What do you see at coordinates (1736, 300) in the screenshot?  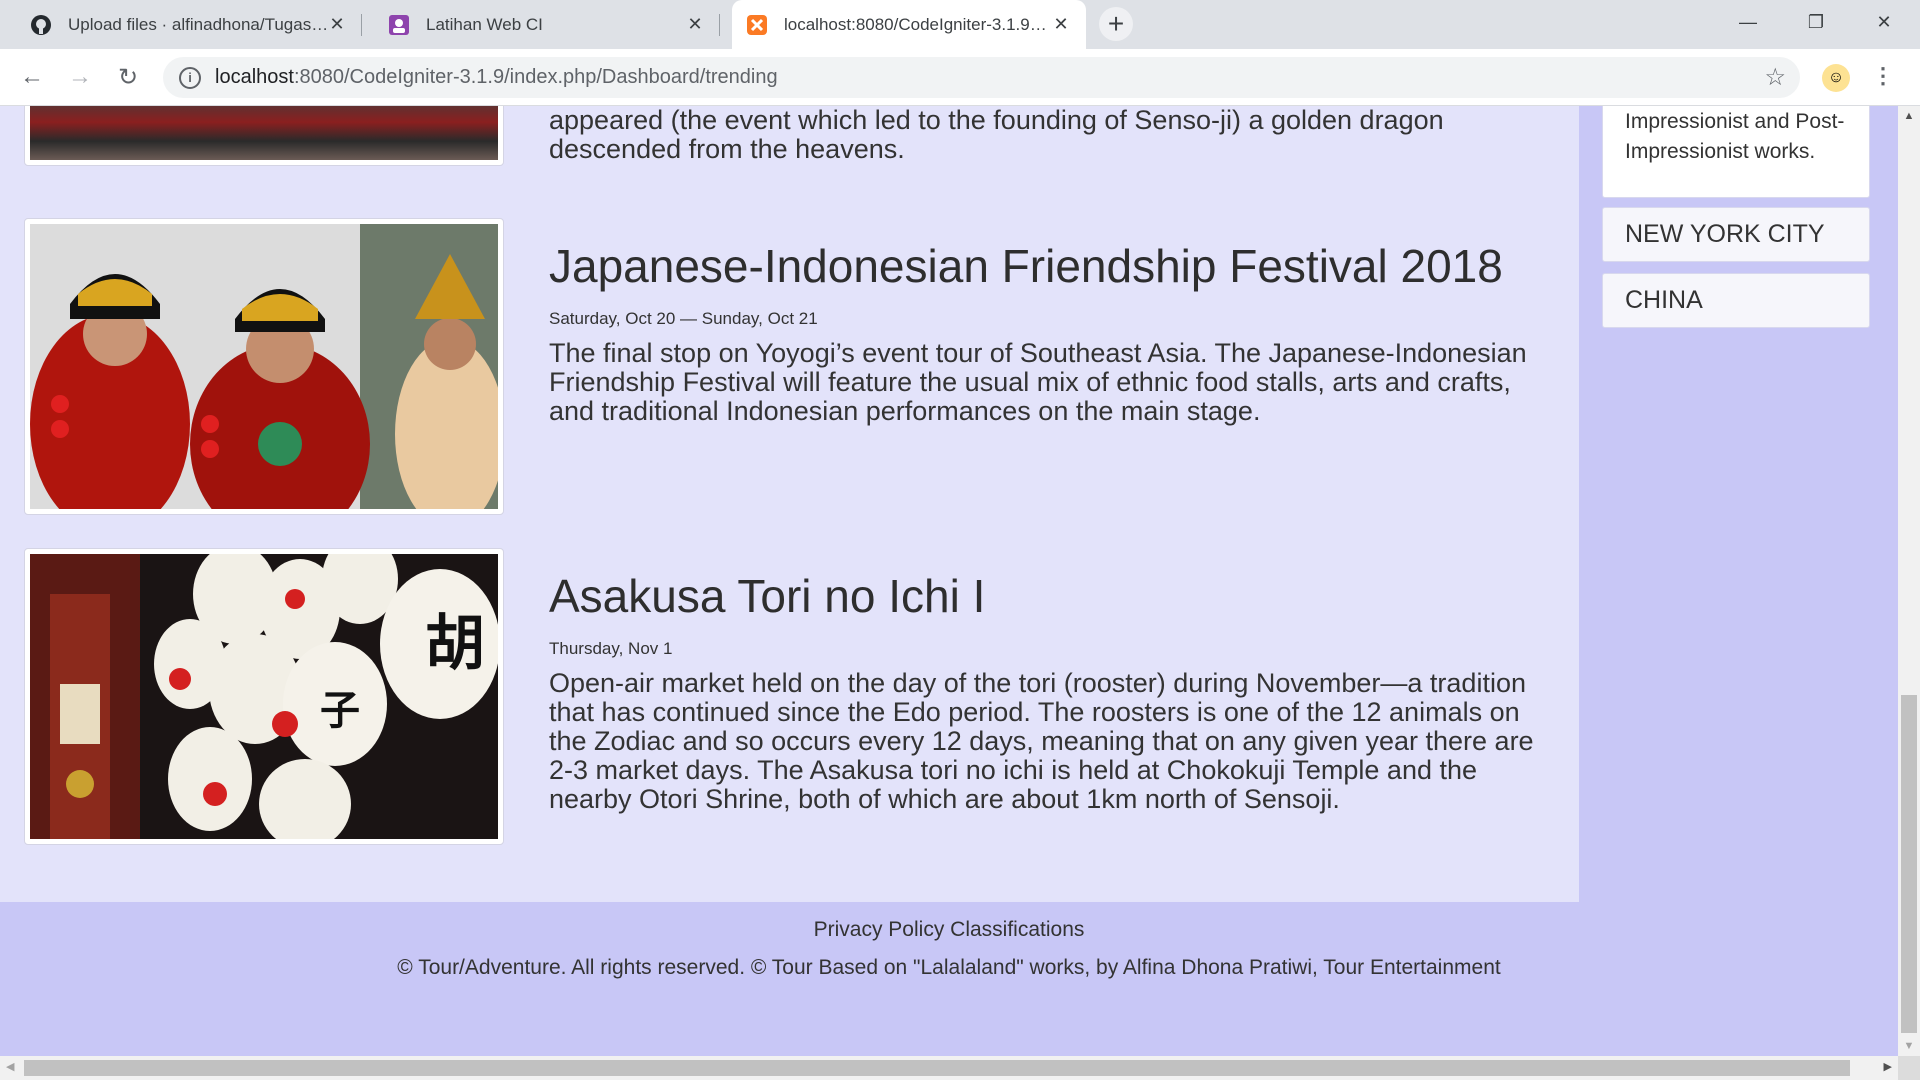 I see `sidebar-item-china: CHINA` at bounding box center [1736, 300].